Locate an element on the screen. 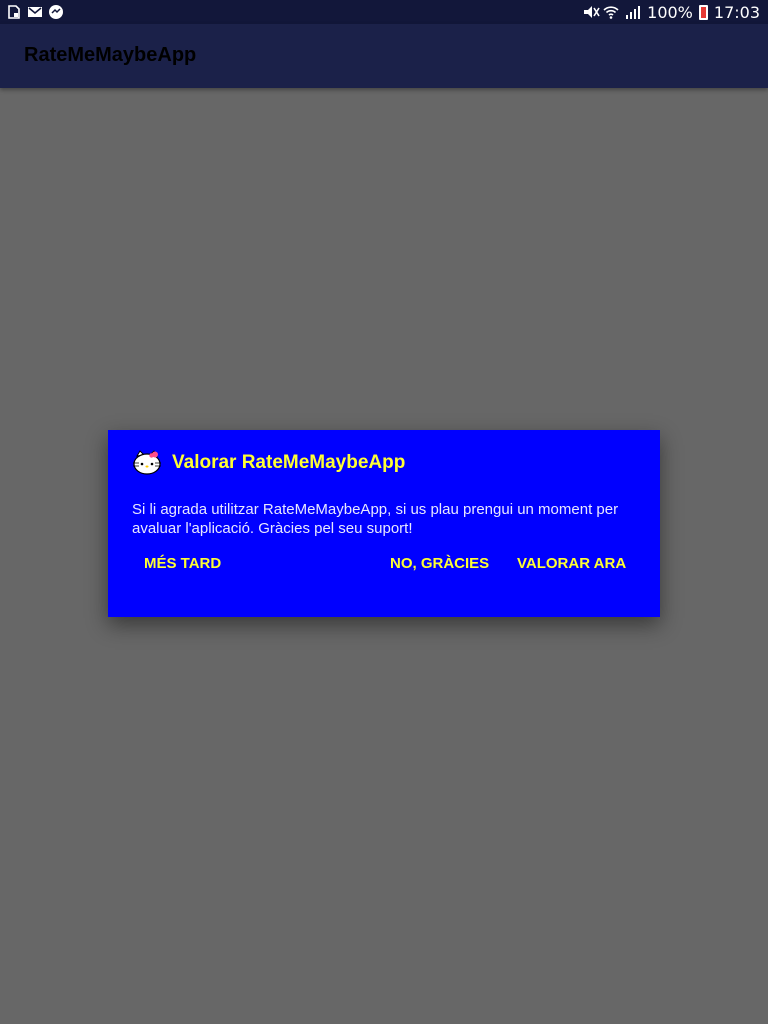 Image resolution: width=768 pixels, height=1024 pixels. app-notification-icon is located at coordinates (56, 12).